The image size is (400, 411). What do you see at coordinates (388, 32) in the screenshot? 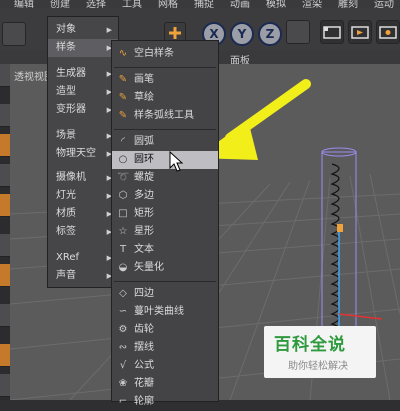
I see `render-settings-button` at bounding box center [388, 32].